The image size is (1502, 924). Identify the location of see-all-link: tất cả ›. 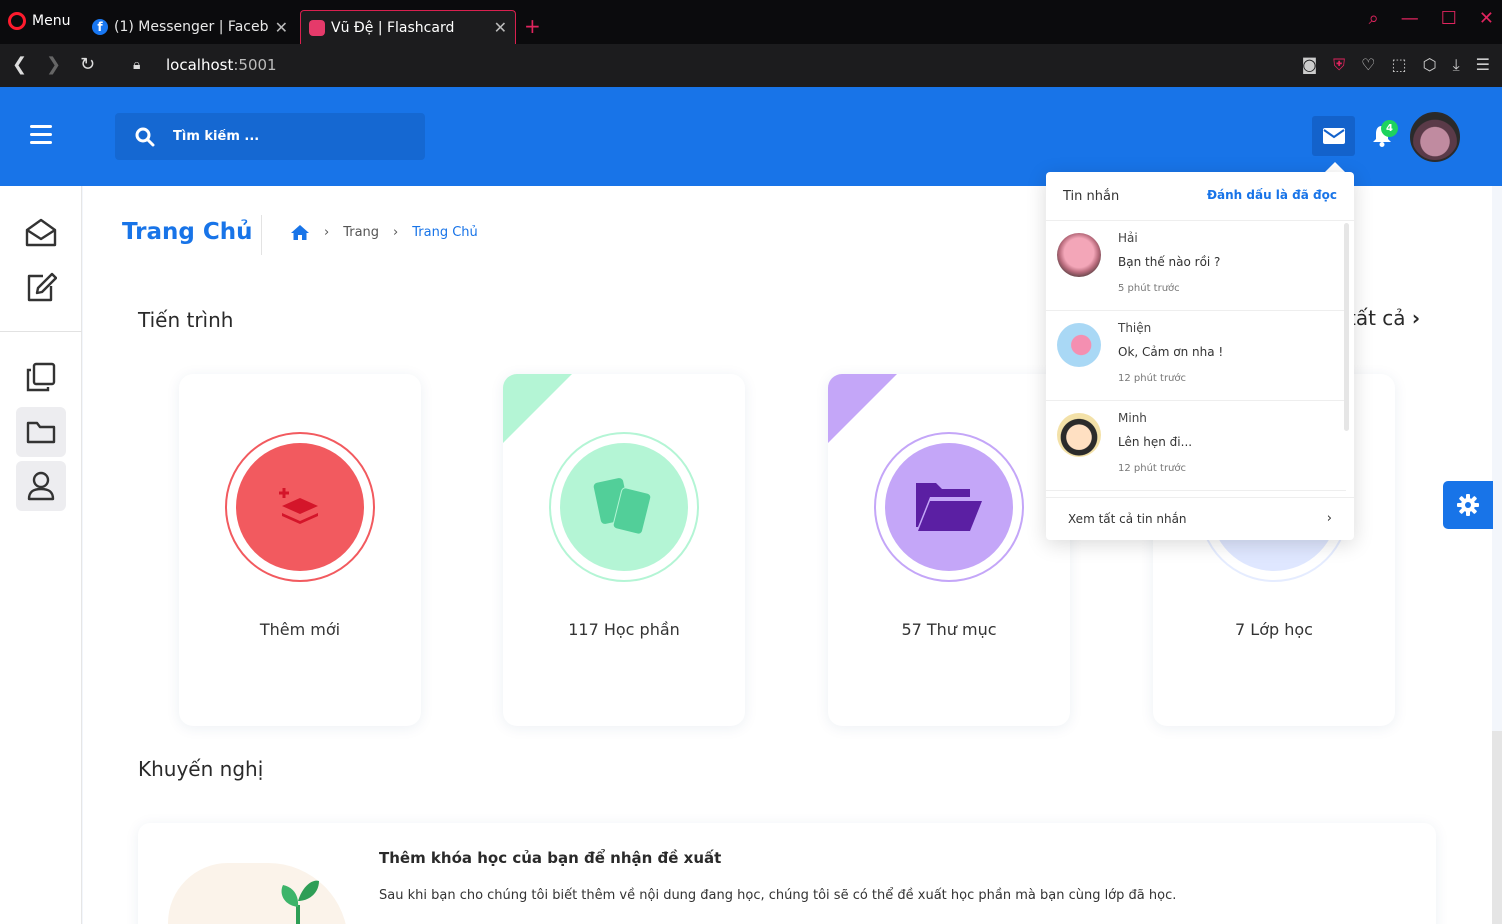
(1384, 318).